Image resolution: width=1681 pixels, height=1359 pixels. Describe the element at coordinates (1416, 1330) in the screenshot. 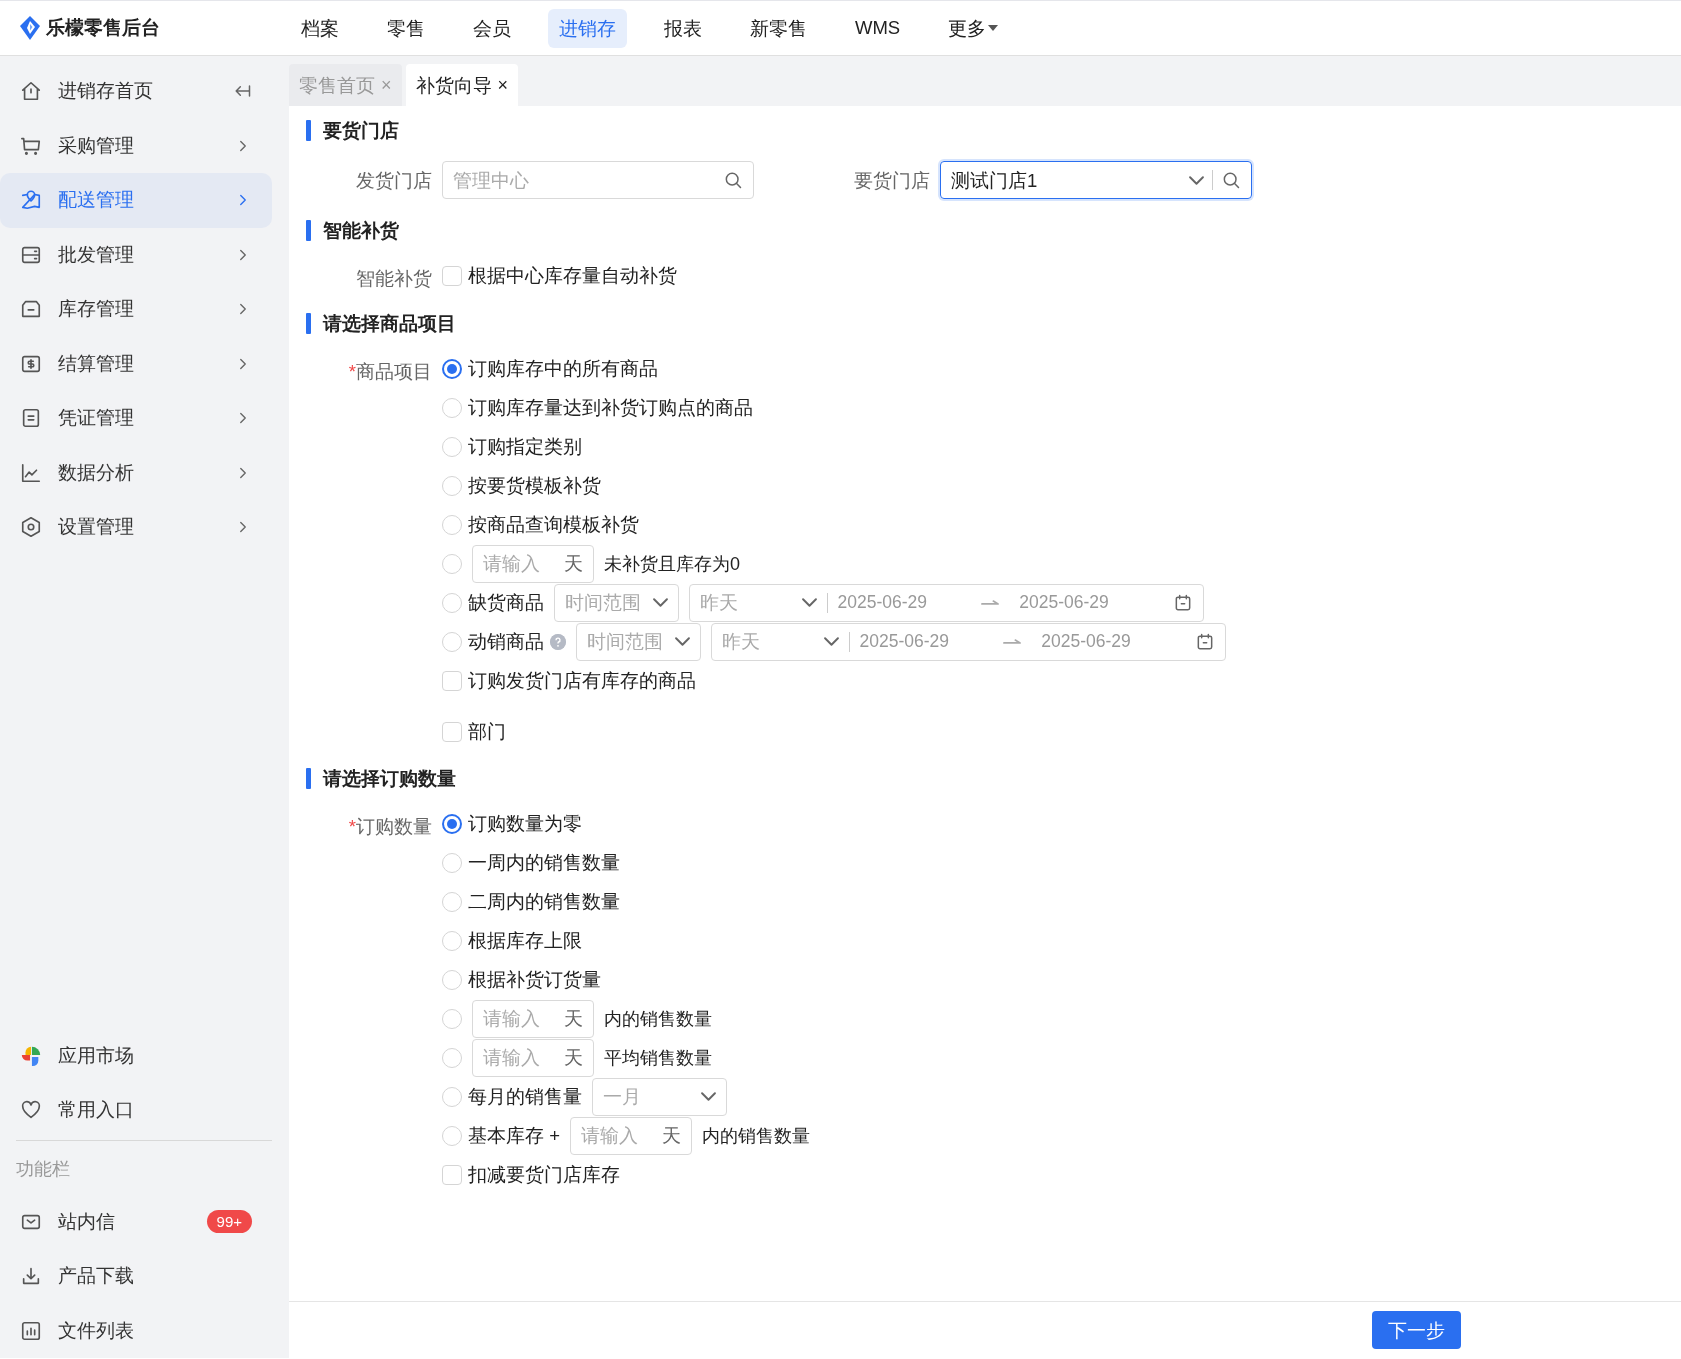

I see `next-button: 下一步` at that location.